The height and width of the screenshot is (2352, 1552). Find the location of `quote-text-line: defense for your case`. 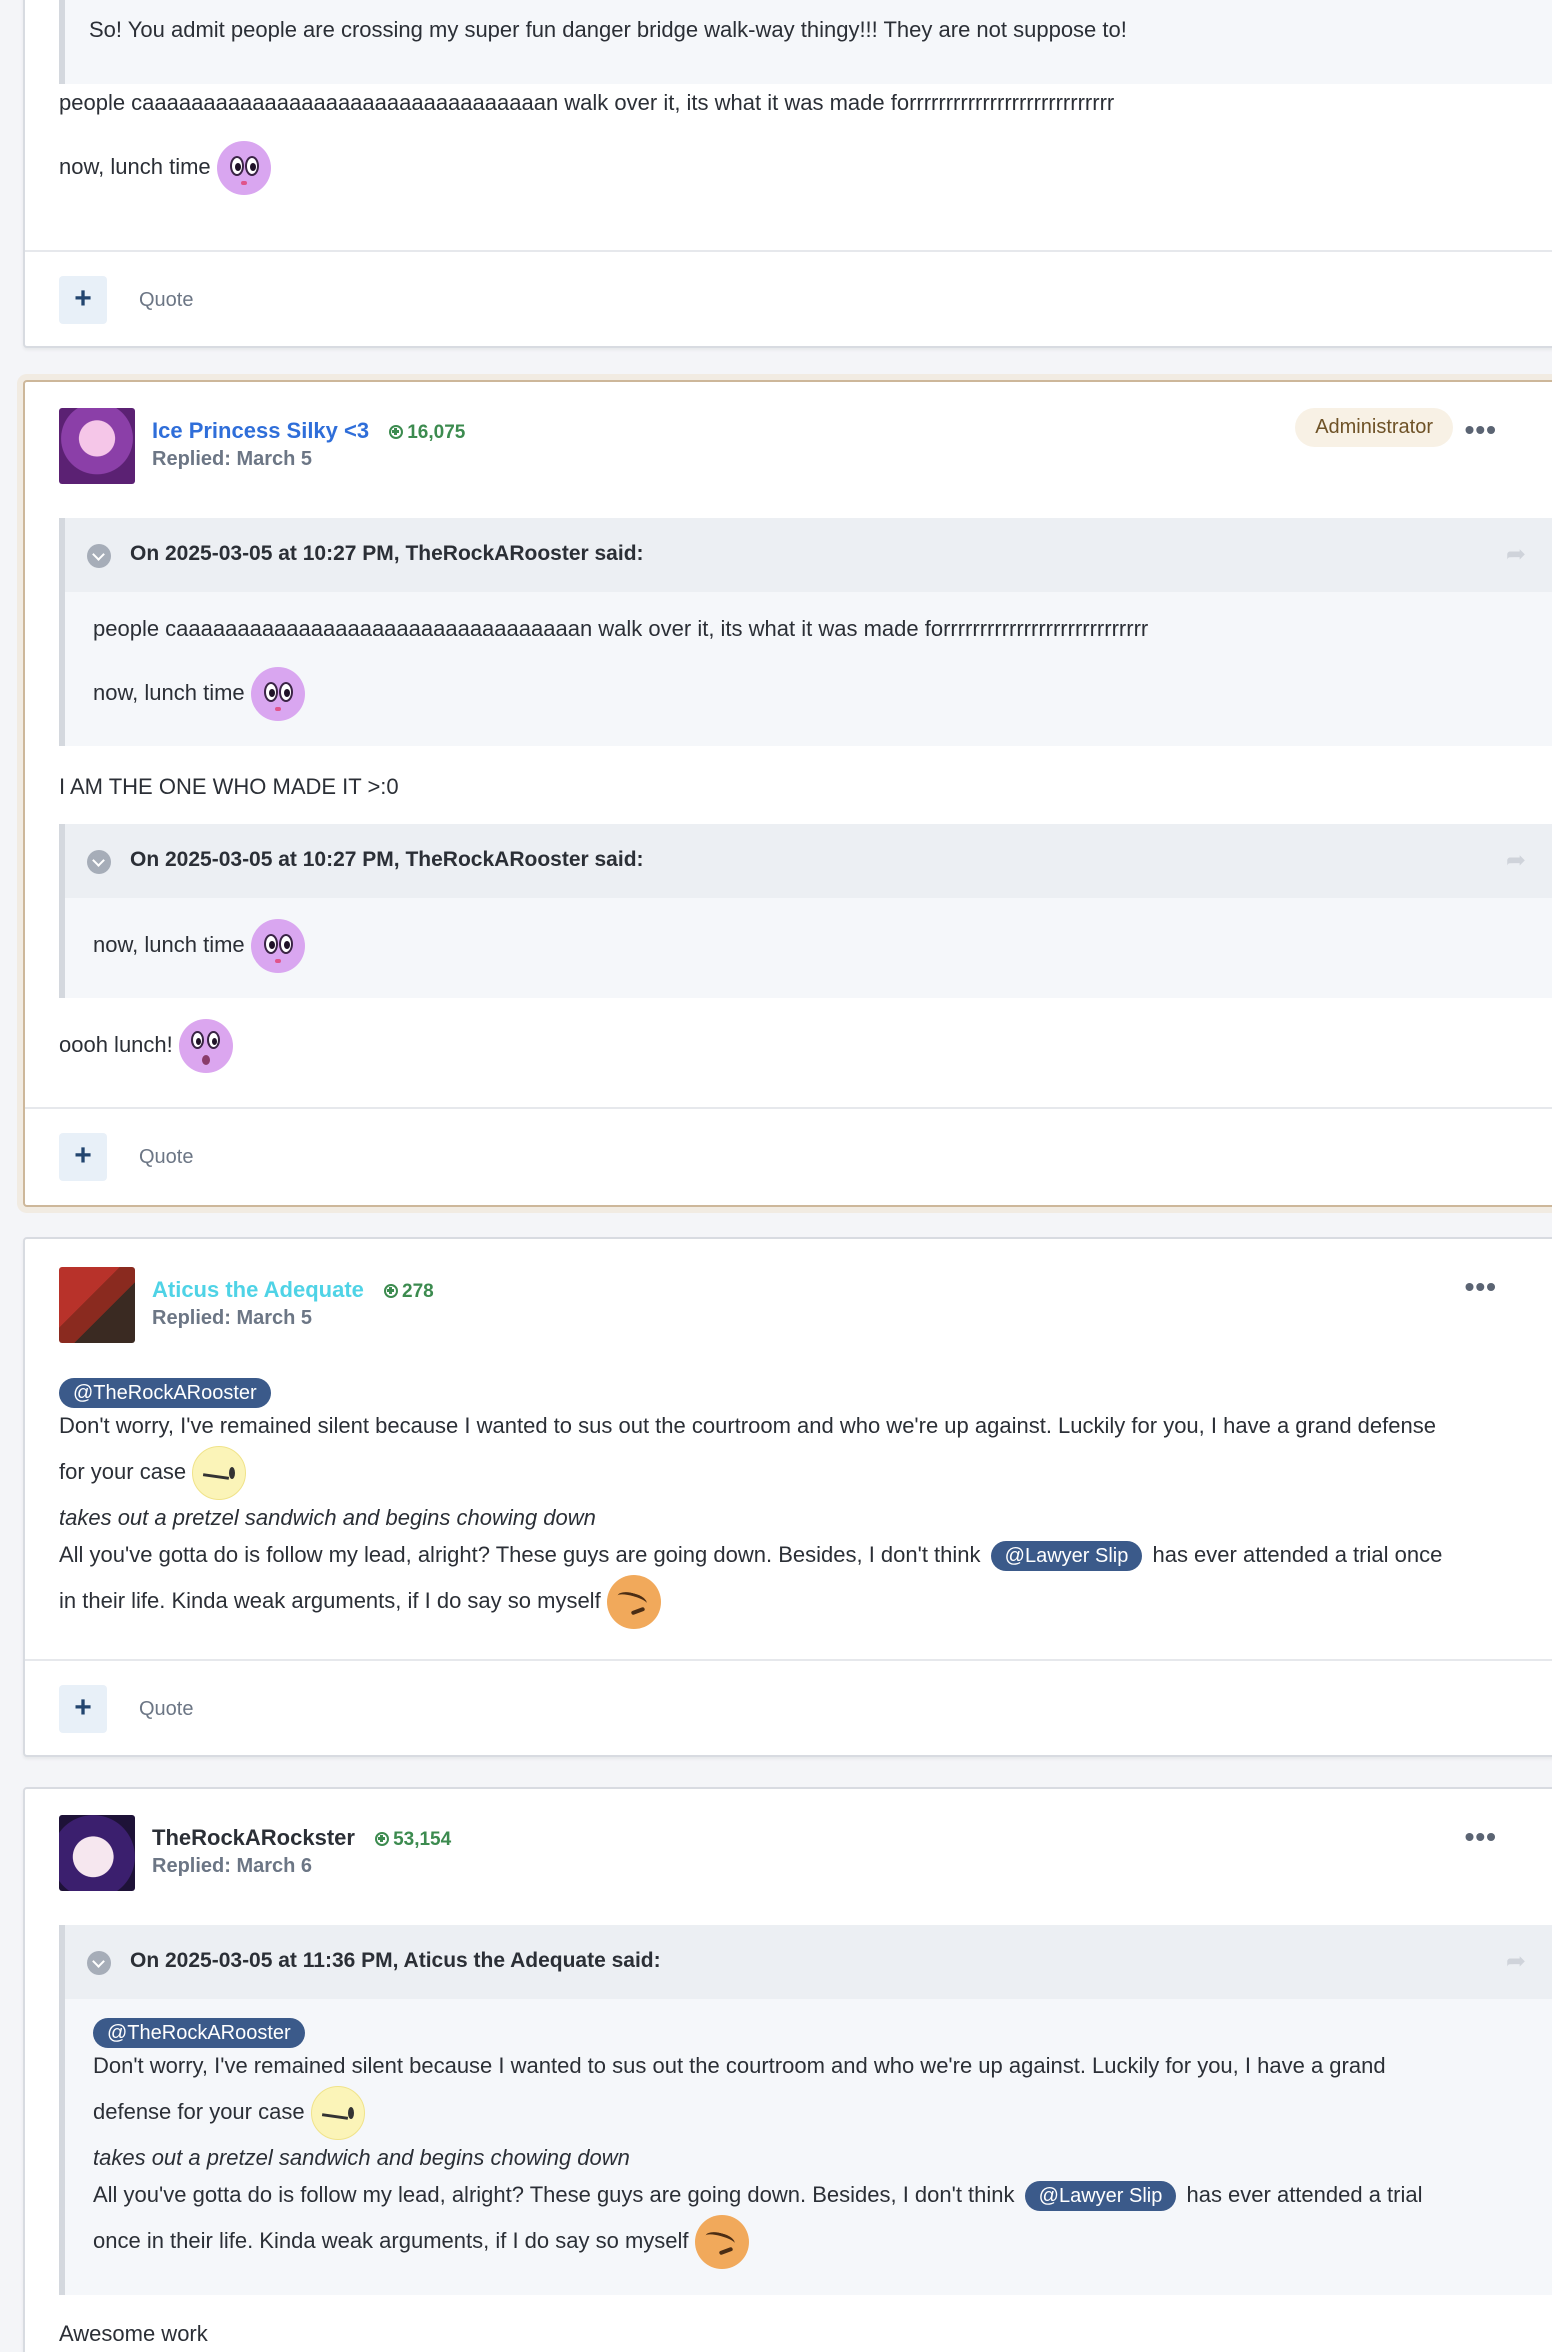

quote-text-line: defense for your case is located at coordinates (199, 2111).